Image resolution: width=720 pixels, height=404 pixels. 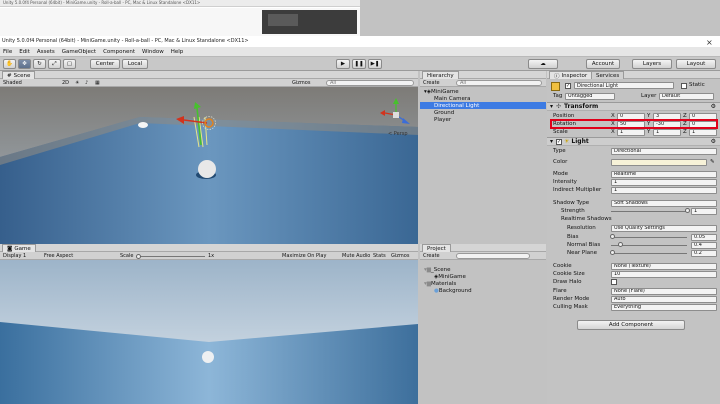 What do you see at coordinates (58, 256) in the screenshot?
I see `aspect-dropdown: Free Aspect` at bounding box center [58, 256].